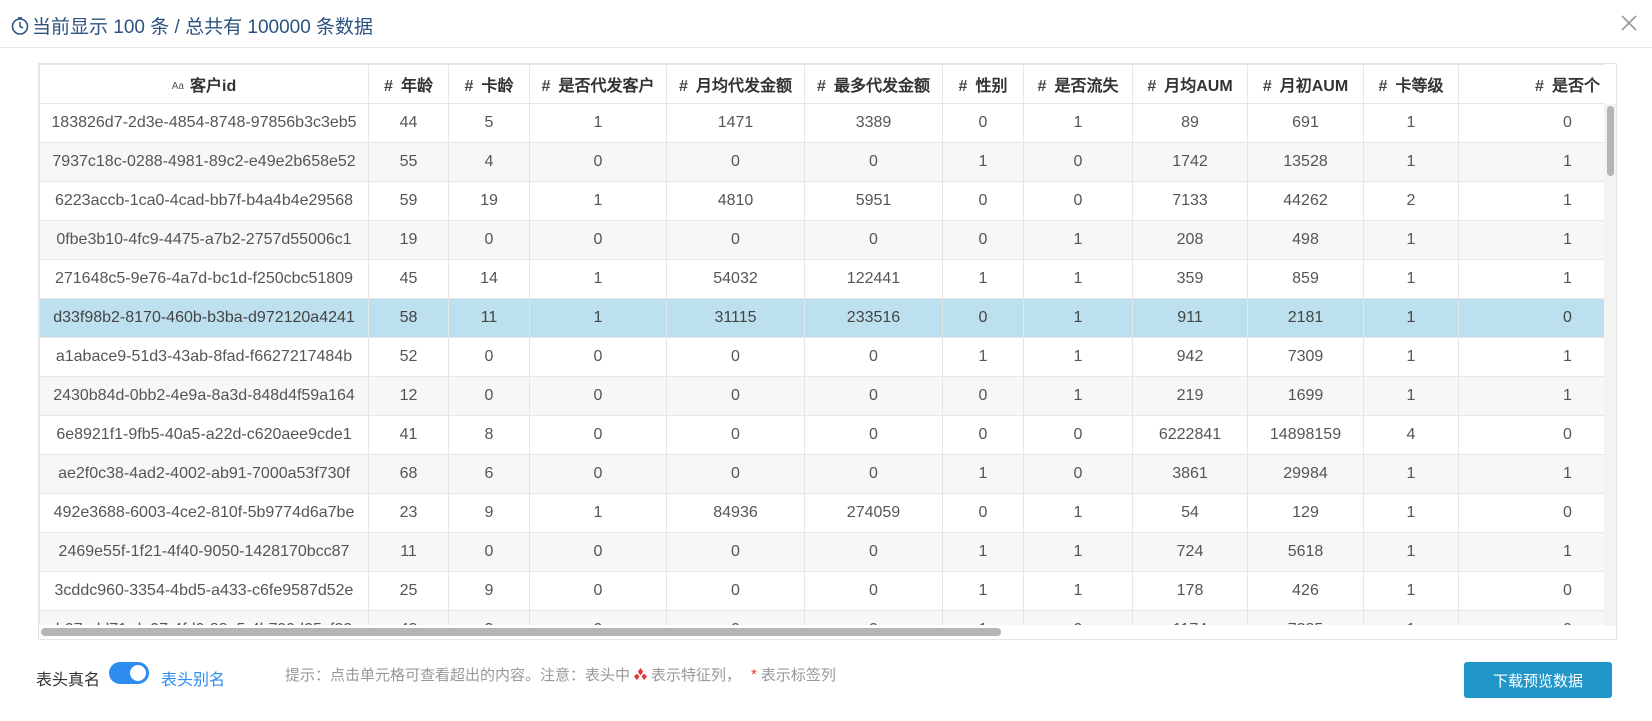 The width and height of the screenshot is (1652, 721). What do you see at coordinates (1190, 618) in the screenshot?
I see `table-cell: 1174` at bounding box center [1190, 618].